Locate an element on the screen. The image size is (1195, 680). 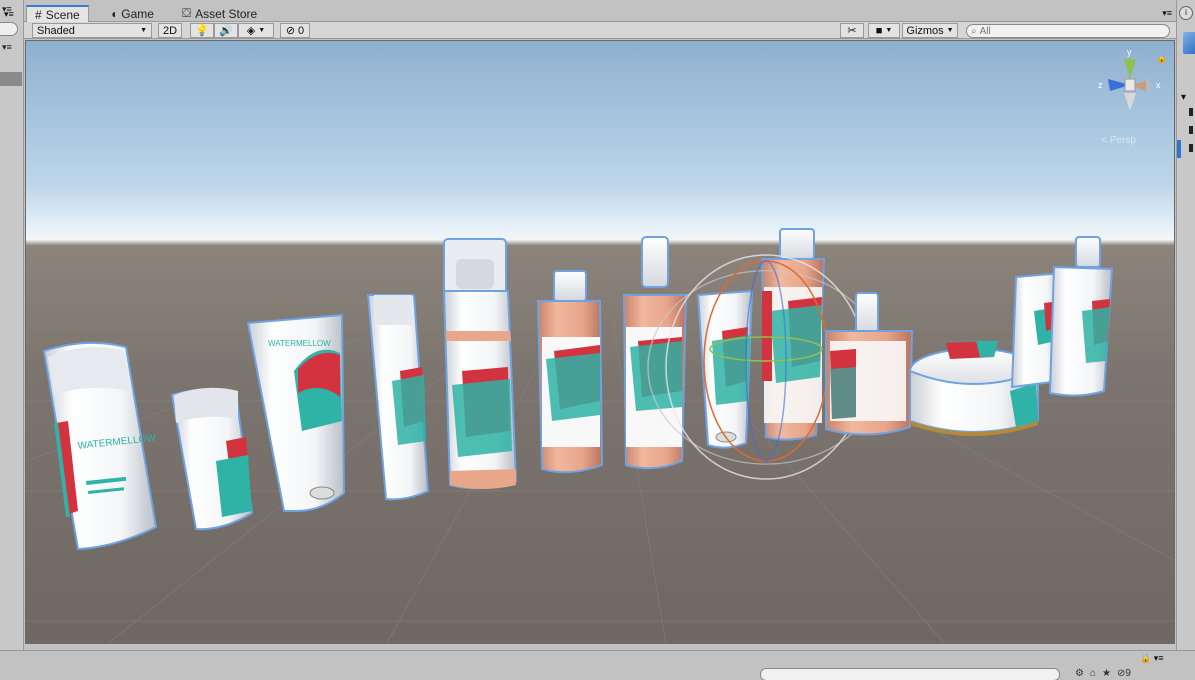
product-small-bottle is located at coordinates (212, 459).